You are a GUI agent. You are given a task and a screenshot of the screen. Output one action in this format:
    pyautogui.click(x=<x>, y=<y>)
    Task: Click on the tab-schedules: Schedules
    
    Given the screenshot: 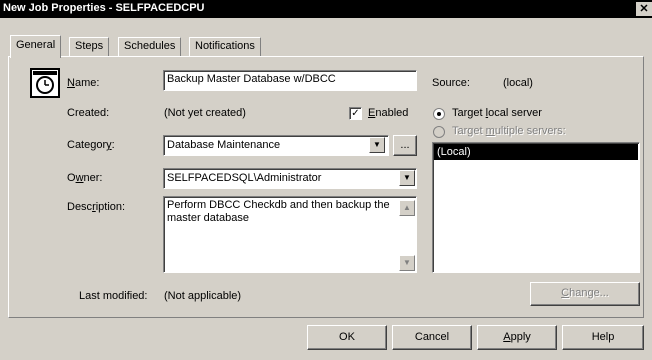 What is the action you would take?
    pyautogui.click(x=150, y=46)
    